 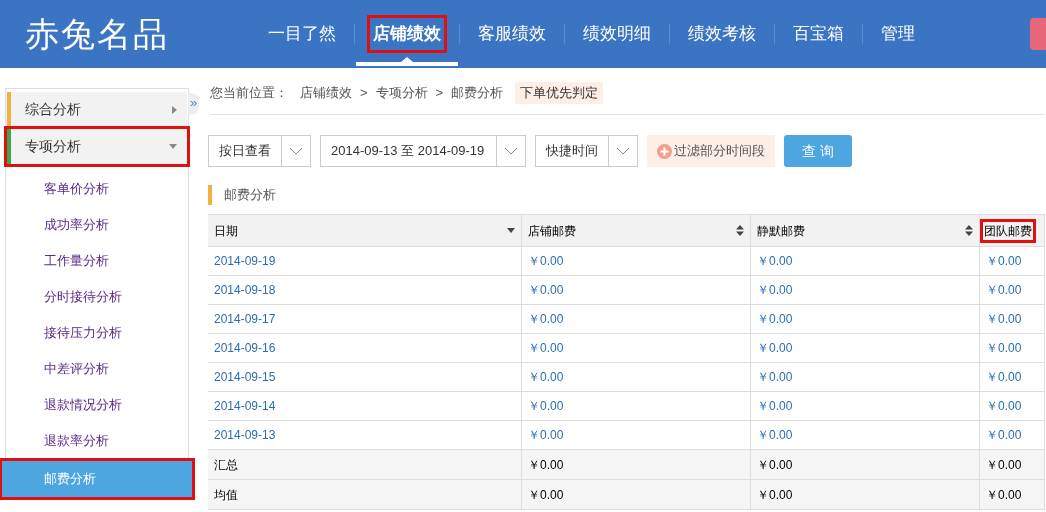 What do you see at coordinates (511, 230) in the screenshot?
I see `sort-desc-icon` at bounding box center [511, 230].